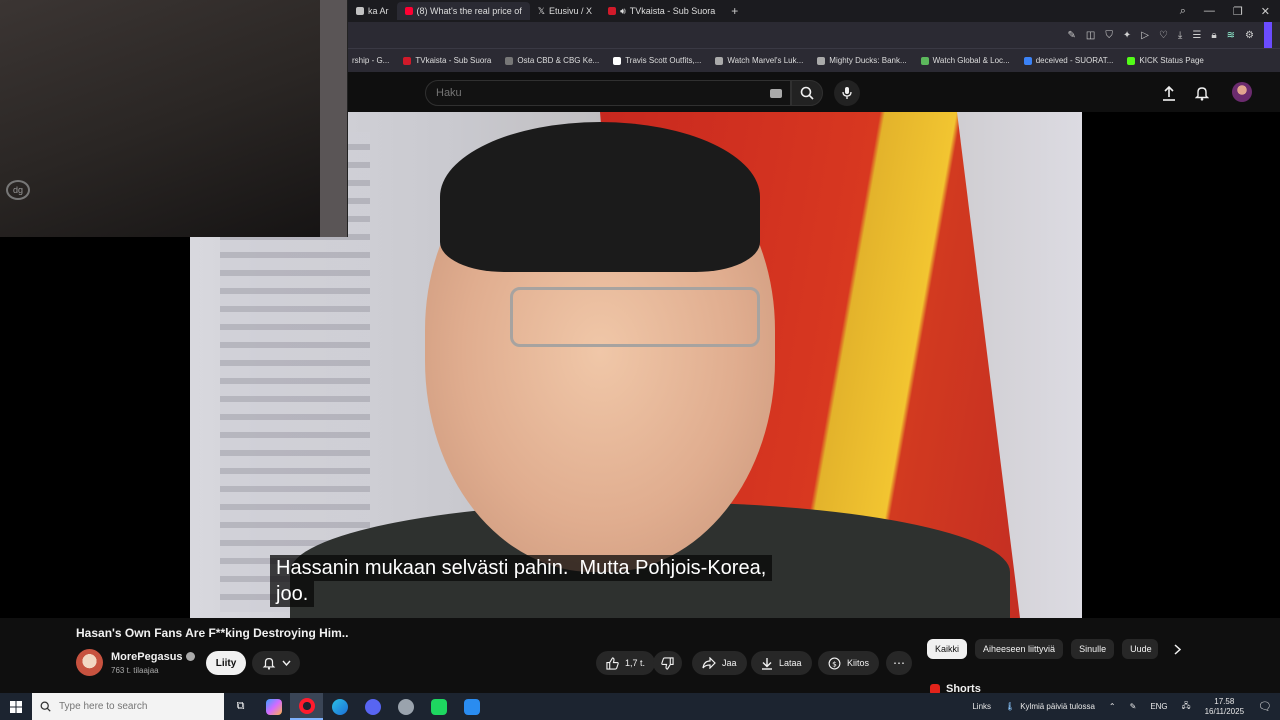  Describe the element at coordinates (623, 10) in the screenshot. I see `speaker-icon: 🔊︎` at that location.